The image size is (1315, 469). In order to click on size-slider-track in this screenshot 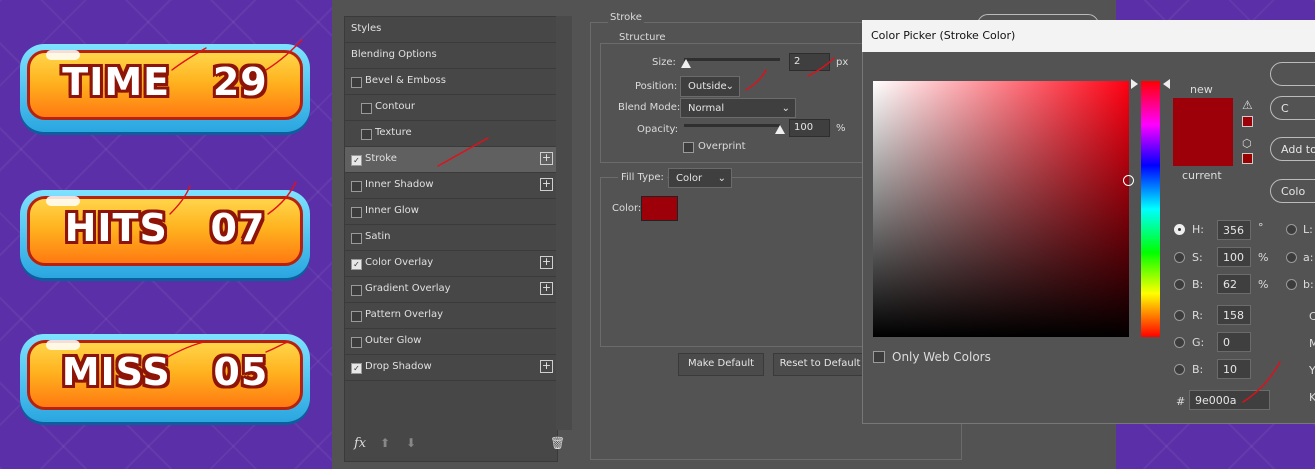, I will do `click(732, 59)`.